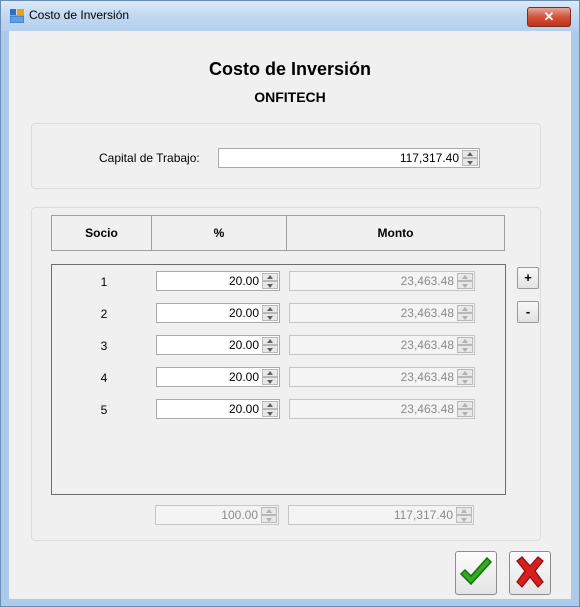 Image resolution: width=580 pixels, height=607 pixels. I want to click on monto-total-input: 117,317.40, so click(381, 515).